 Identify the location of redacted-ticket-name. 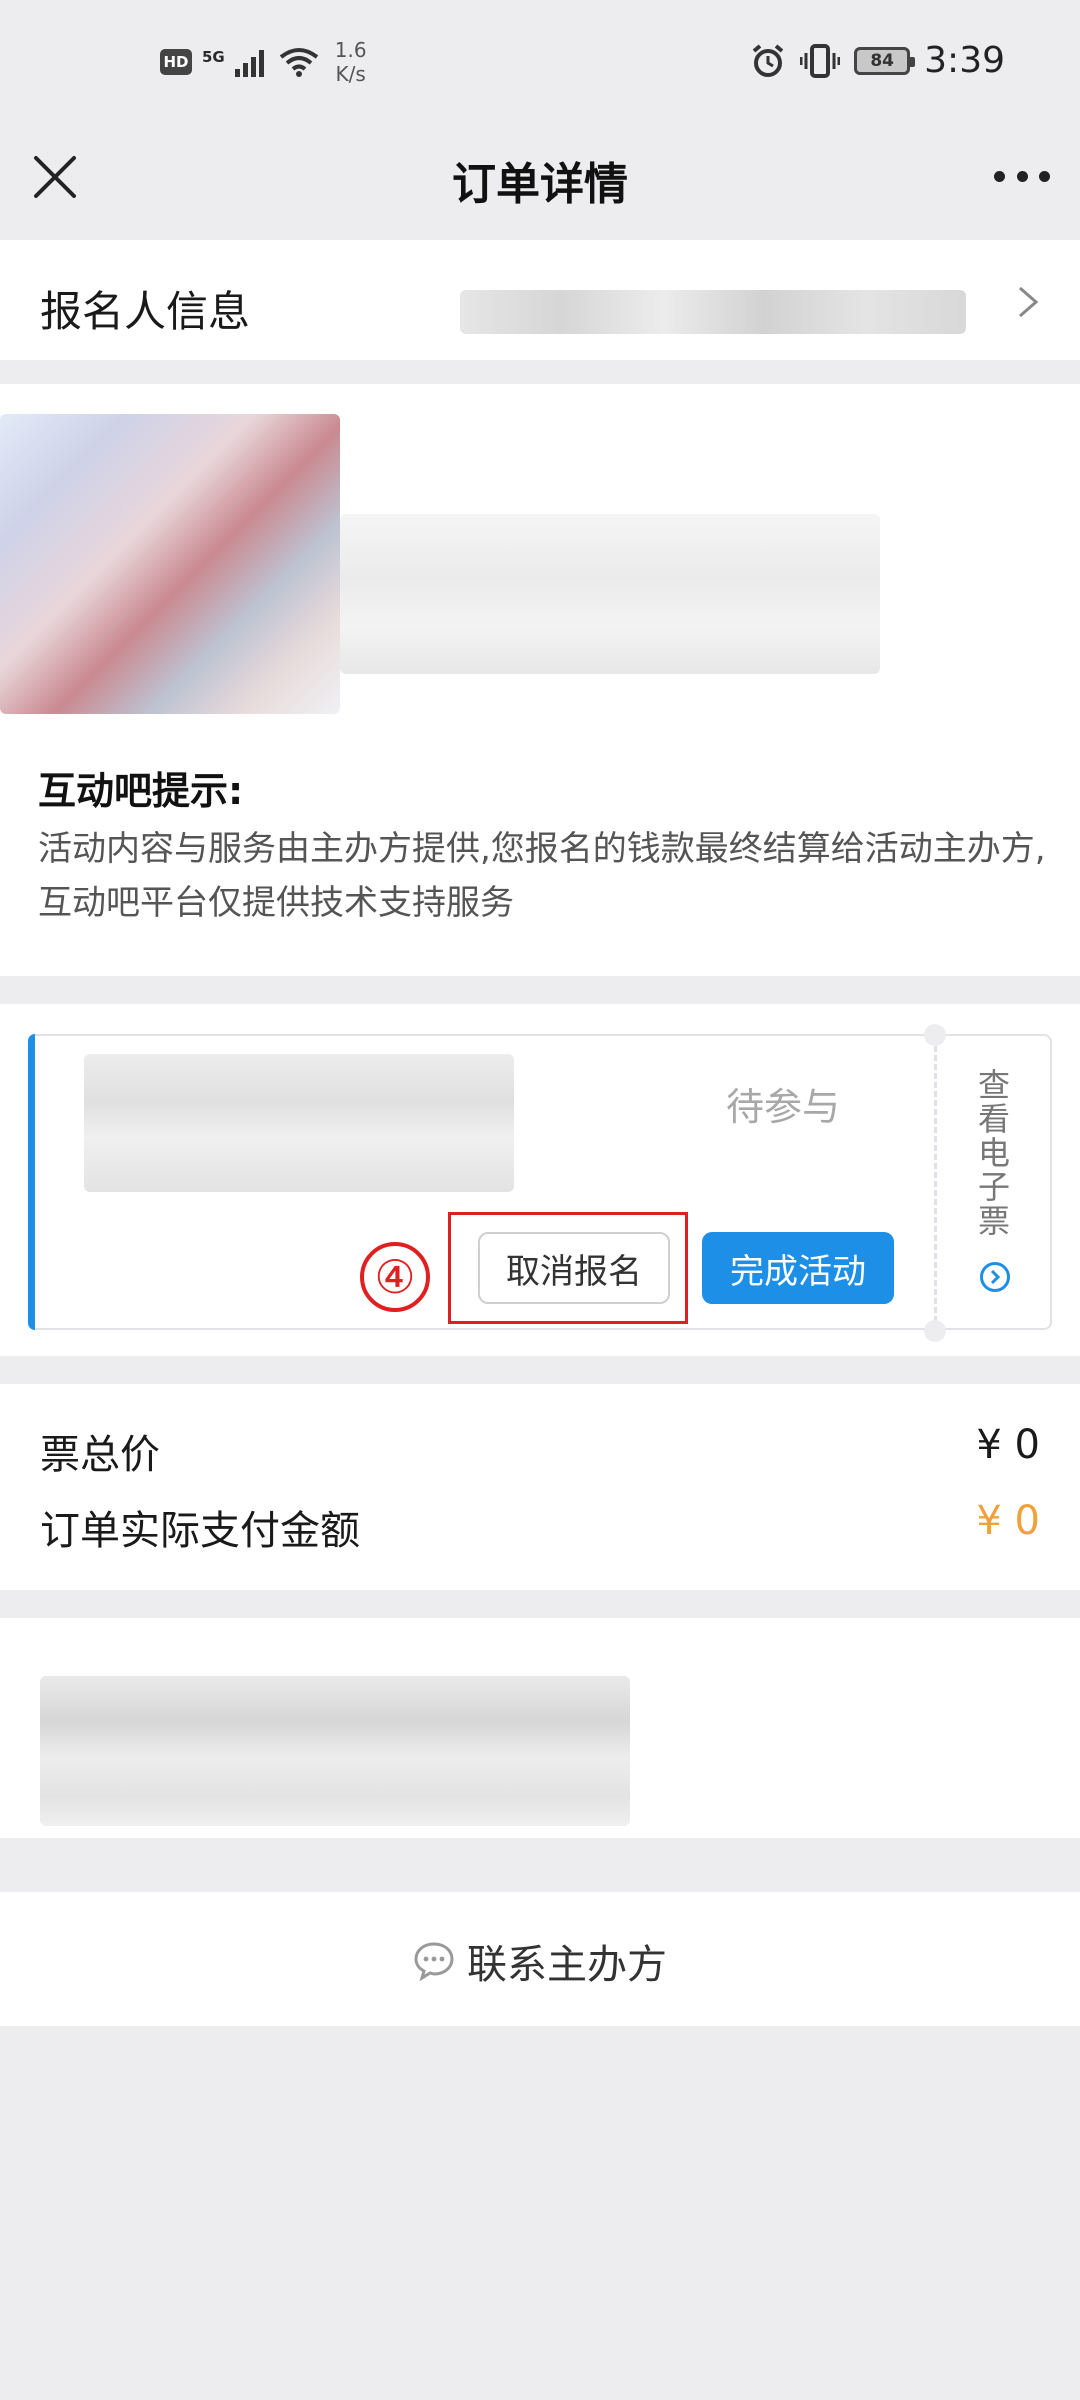
(299, 1123).